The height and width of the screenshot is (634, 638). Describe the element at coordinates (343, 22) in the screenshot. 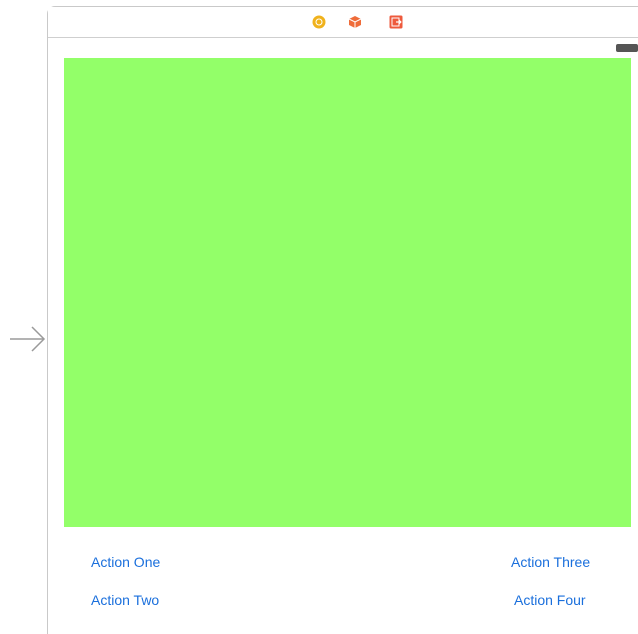

I see `scene-dock` at that location.